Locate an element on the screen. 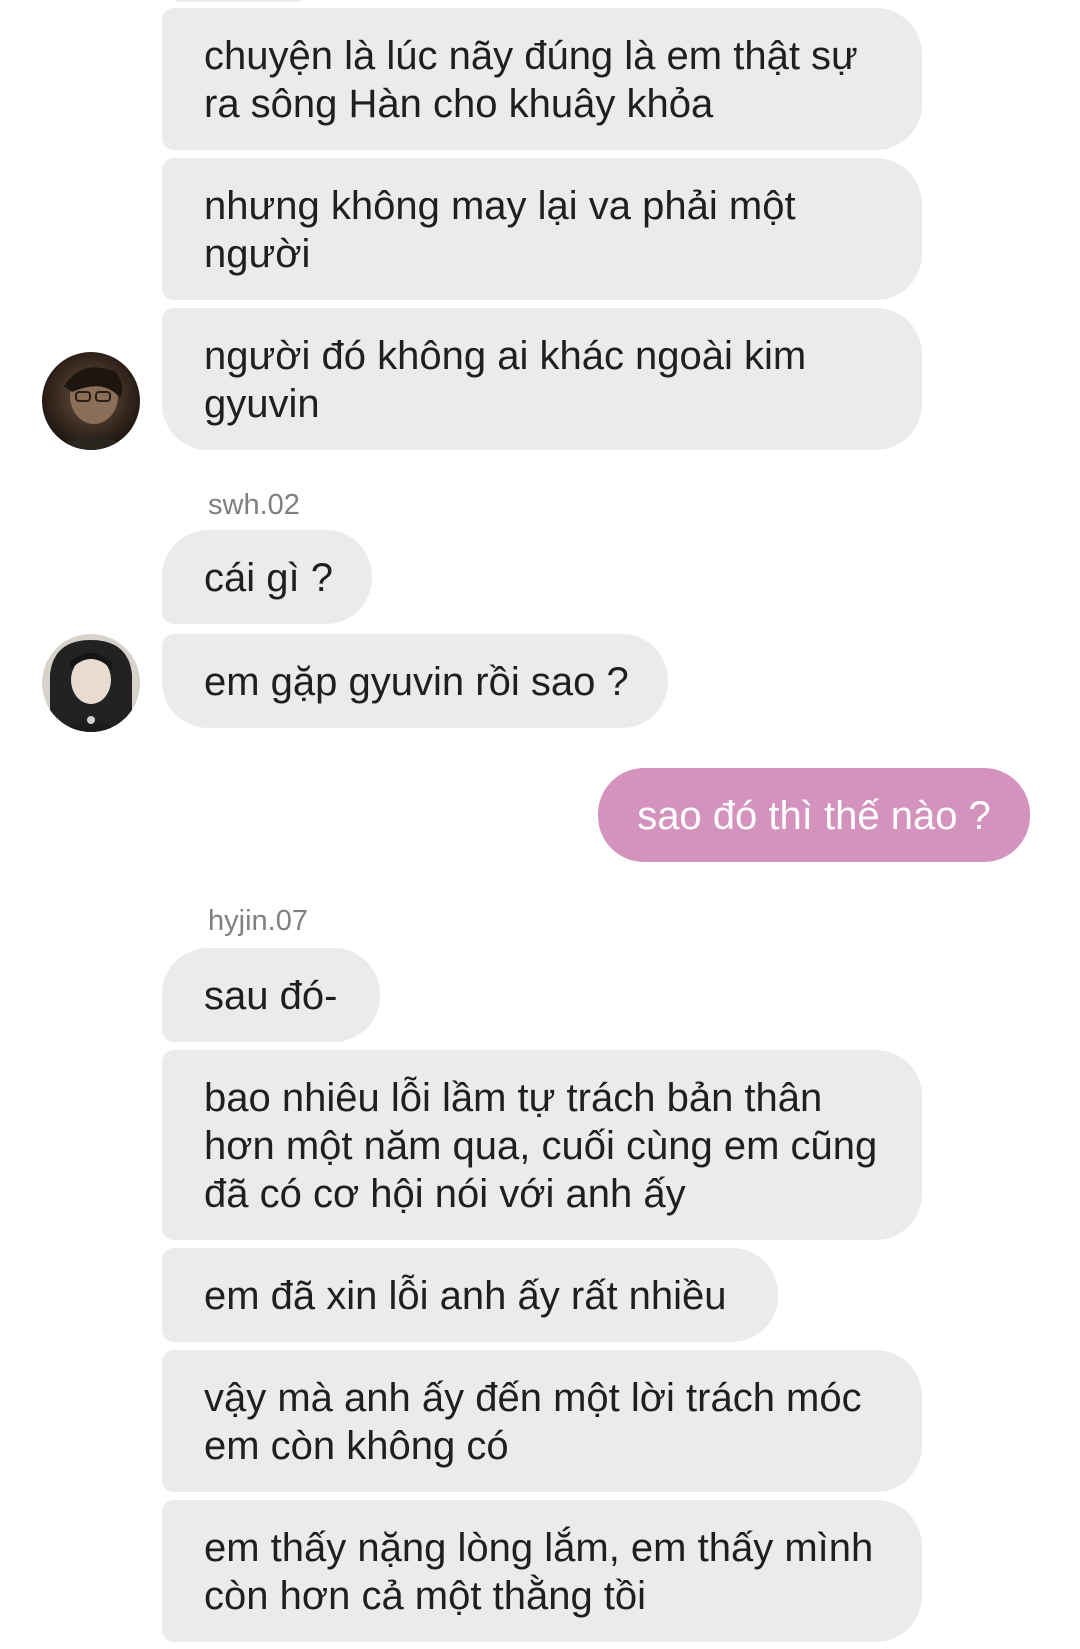  outgoing-message-bubble: sao đó thì thế nào ? is located at coordinates (814, 815).